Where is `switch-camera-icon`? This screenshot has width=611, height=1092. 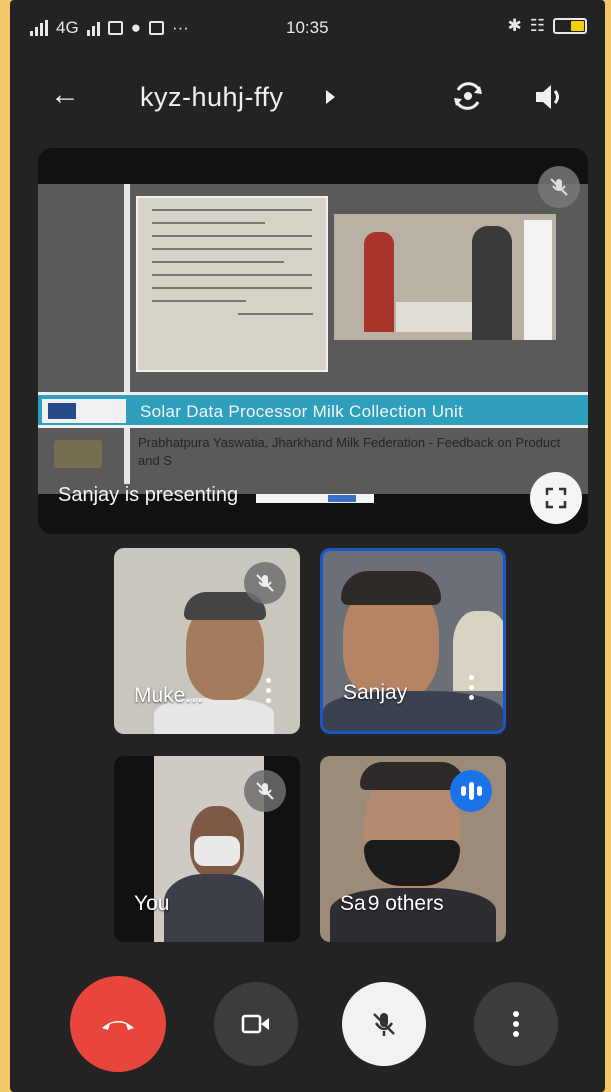
switch-camera-icon is located at coordinates (468, 96).